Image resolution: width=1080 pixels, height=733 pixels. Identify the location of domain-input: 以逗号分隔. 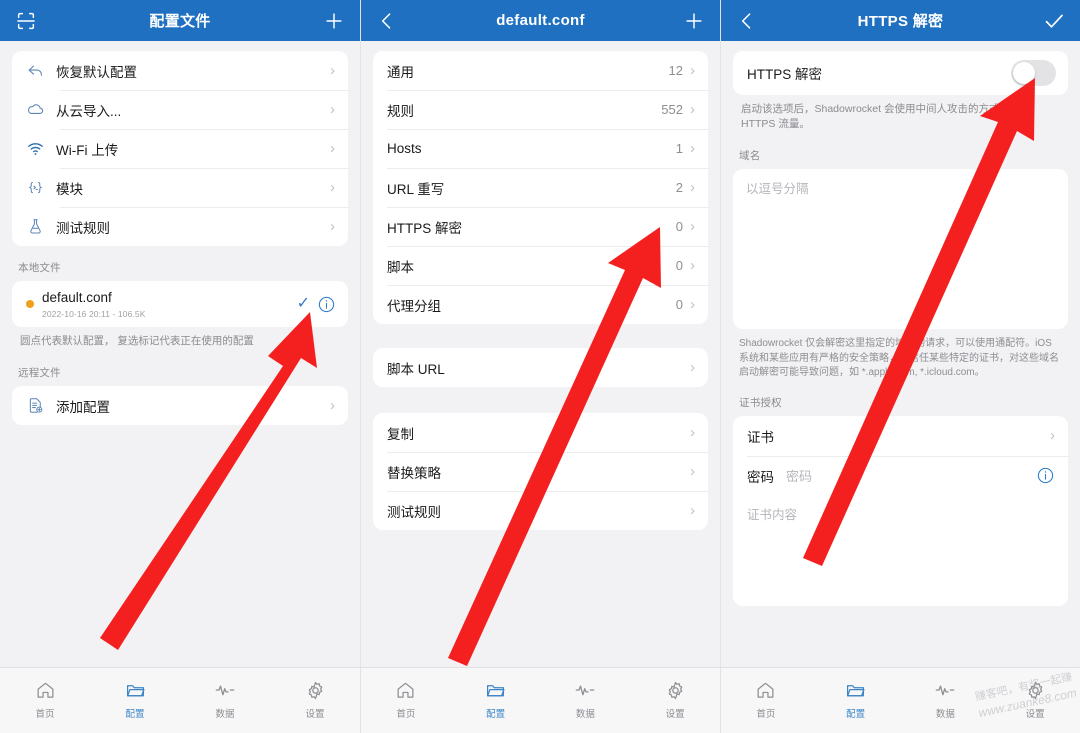
(900, 249).